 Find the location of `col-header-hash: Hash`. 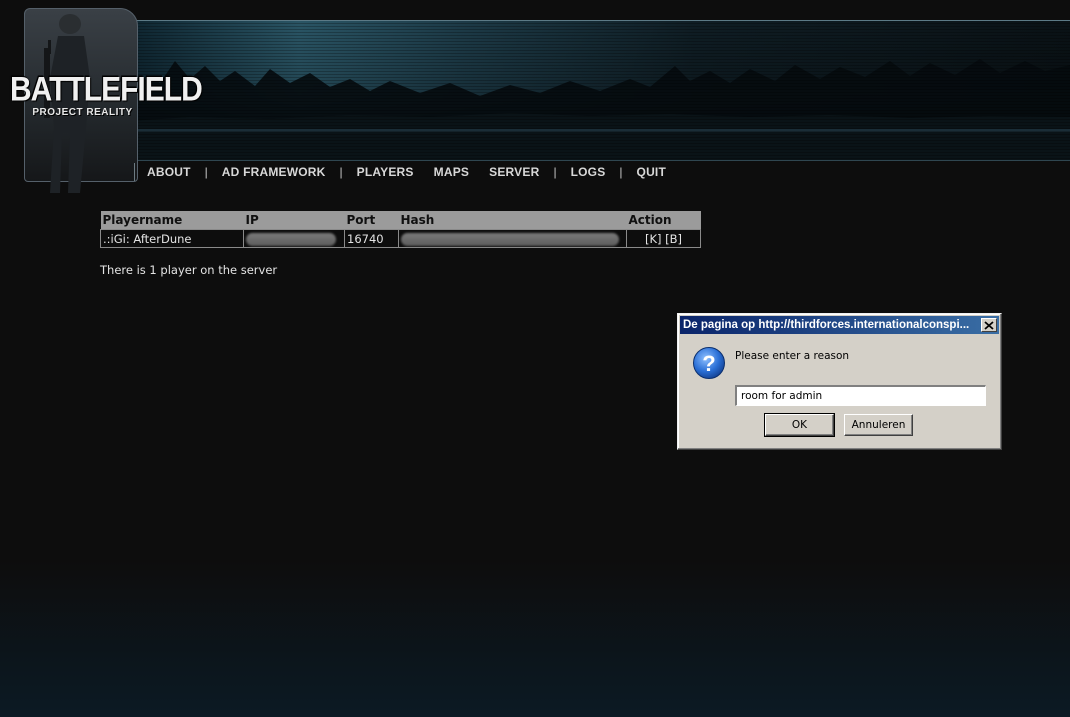

col-header-hash: Hash is located at coordinates (512, 220).